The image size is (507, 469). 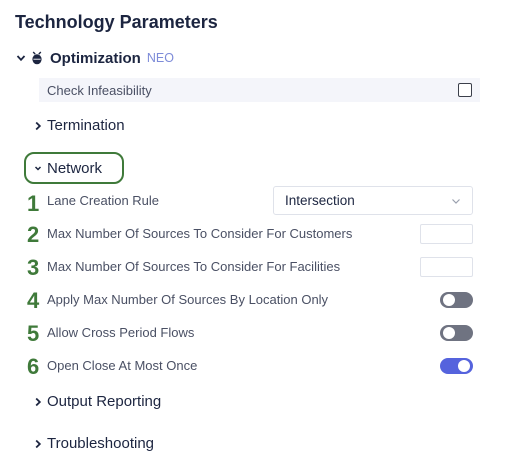 I want to click on apply-max-sources-location-toggle, so click(x=456, y=300).